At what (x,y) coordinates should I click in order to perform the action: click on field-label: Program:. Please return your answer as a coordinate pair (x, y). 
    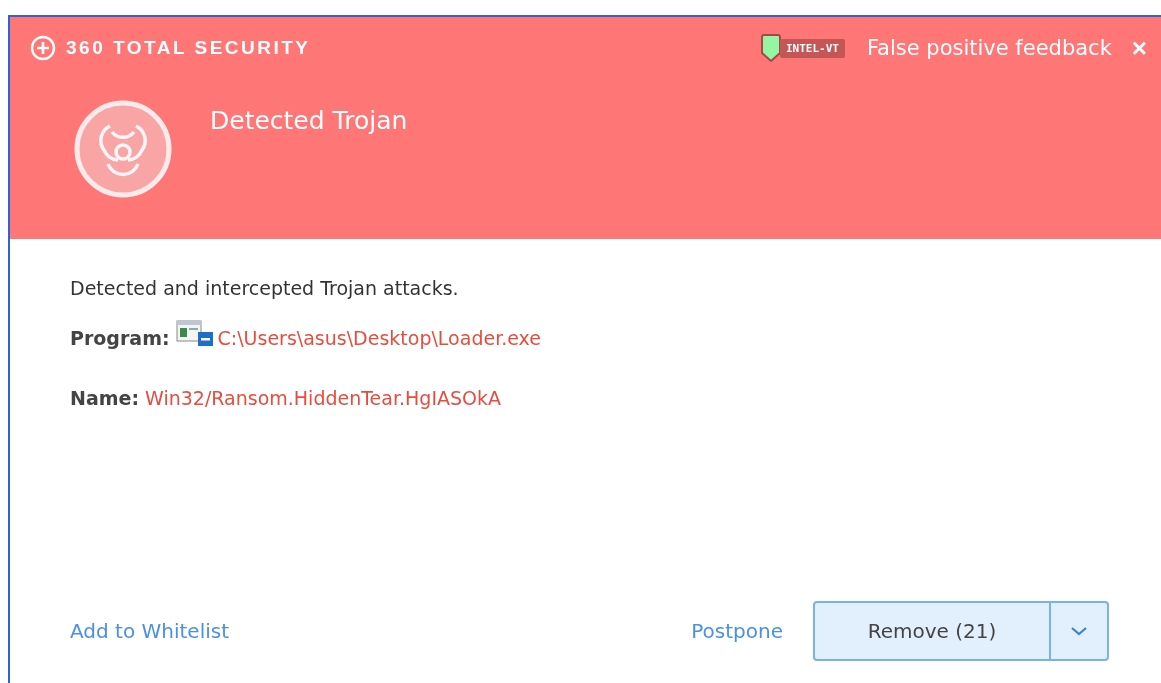
    Looking at the image, I should click on (120, 338).